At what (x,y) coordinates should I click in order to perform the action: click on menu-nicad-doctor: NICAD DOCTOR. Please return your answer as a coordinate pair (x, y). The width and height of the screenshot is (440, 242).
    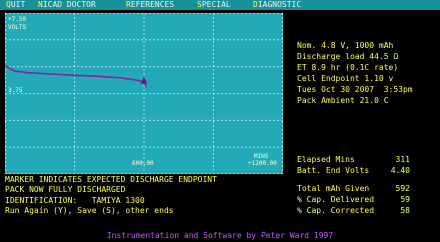
    Looking at the image, I should click on (67, 5).